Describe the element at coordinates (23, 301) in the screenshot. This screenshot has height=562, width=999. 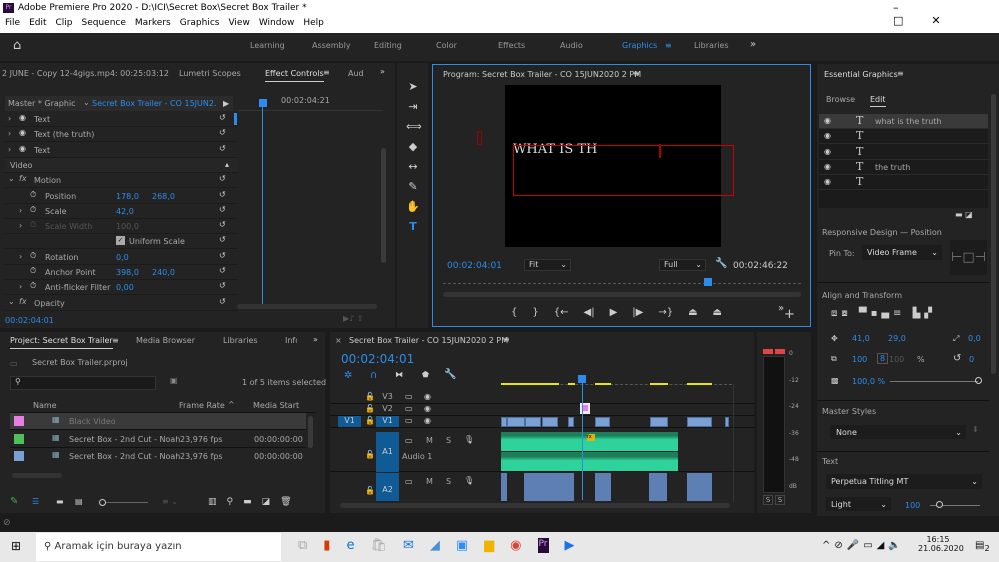
I see `fx-icon: fx` at that location.